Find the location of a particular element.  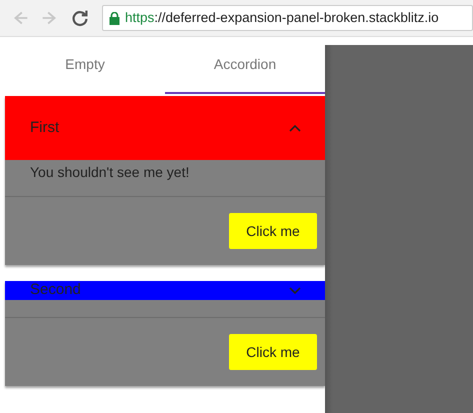

tab: Empty is located at coordinates (85, 65).